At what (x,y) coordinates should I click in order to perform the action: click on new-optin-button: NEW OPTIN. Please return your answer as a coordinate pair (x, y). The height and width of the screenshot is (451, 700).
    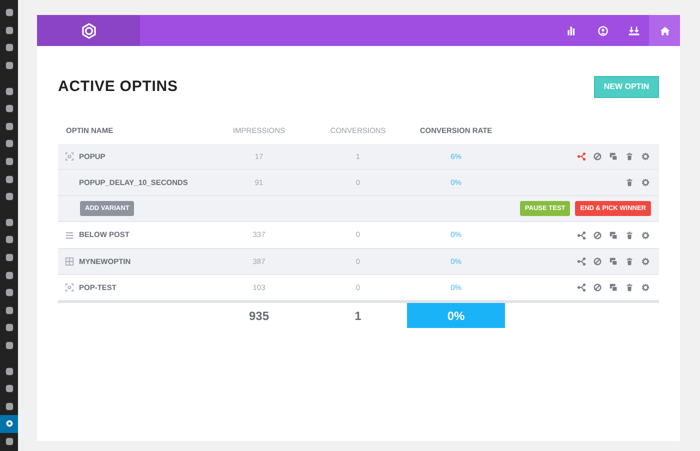
    Looking at the image, I should click on (626, 87).